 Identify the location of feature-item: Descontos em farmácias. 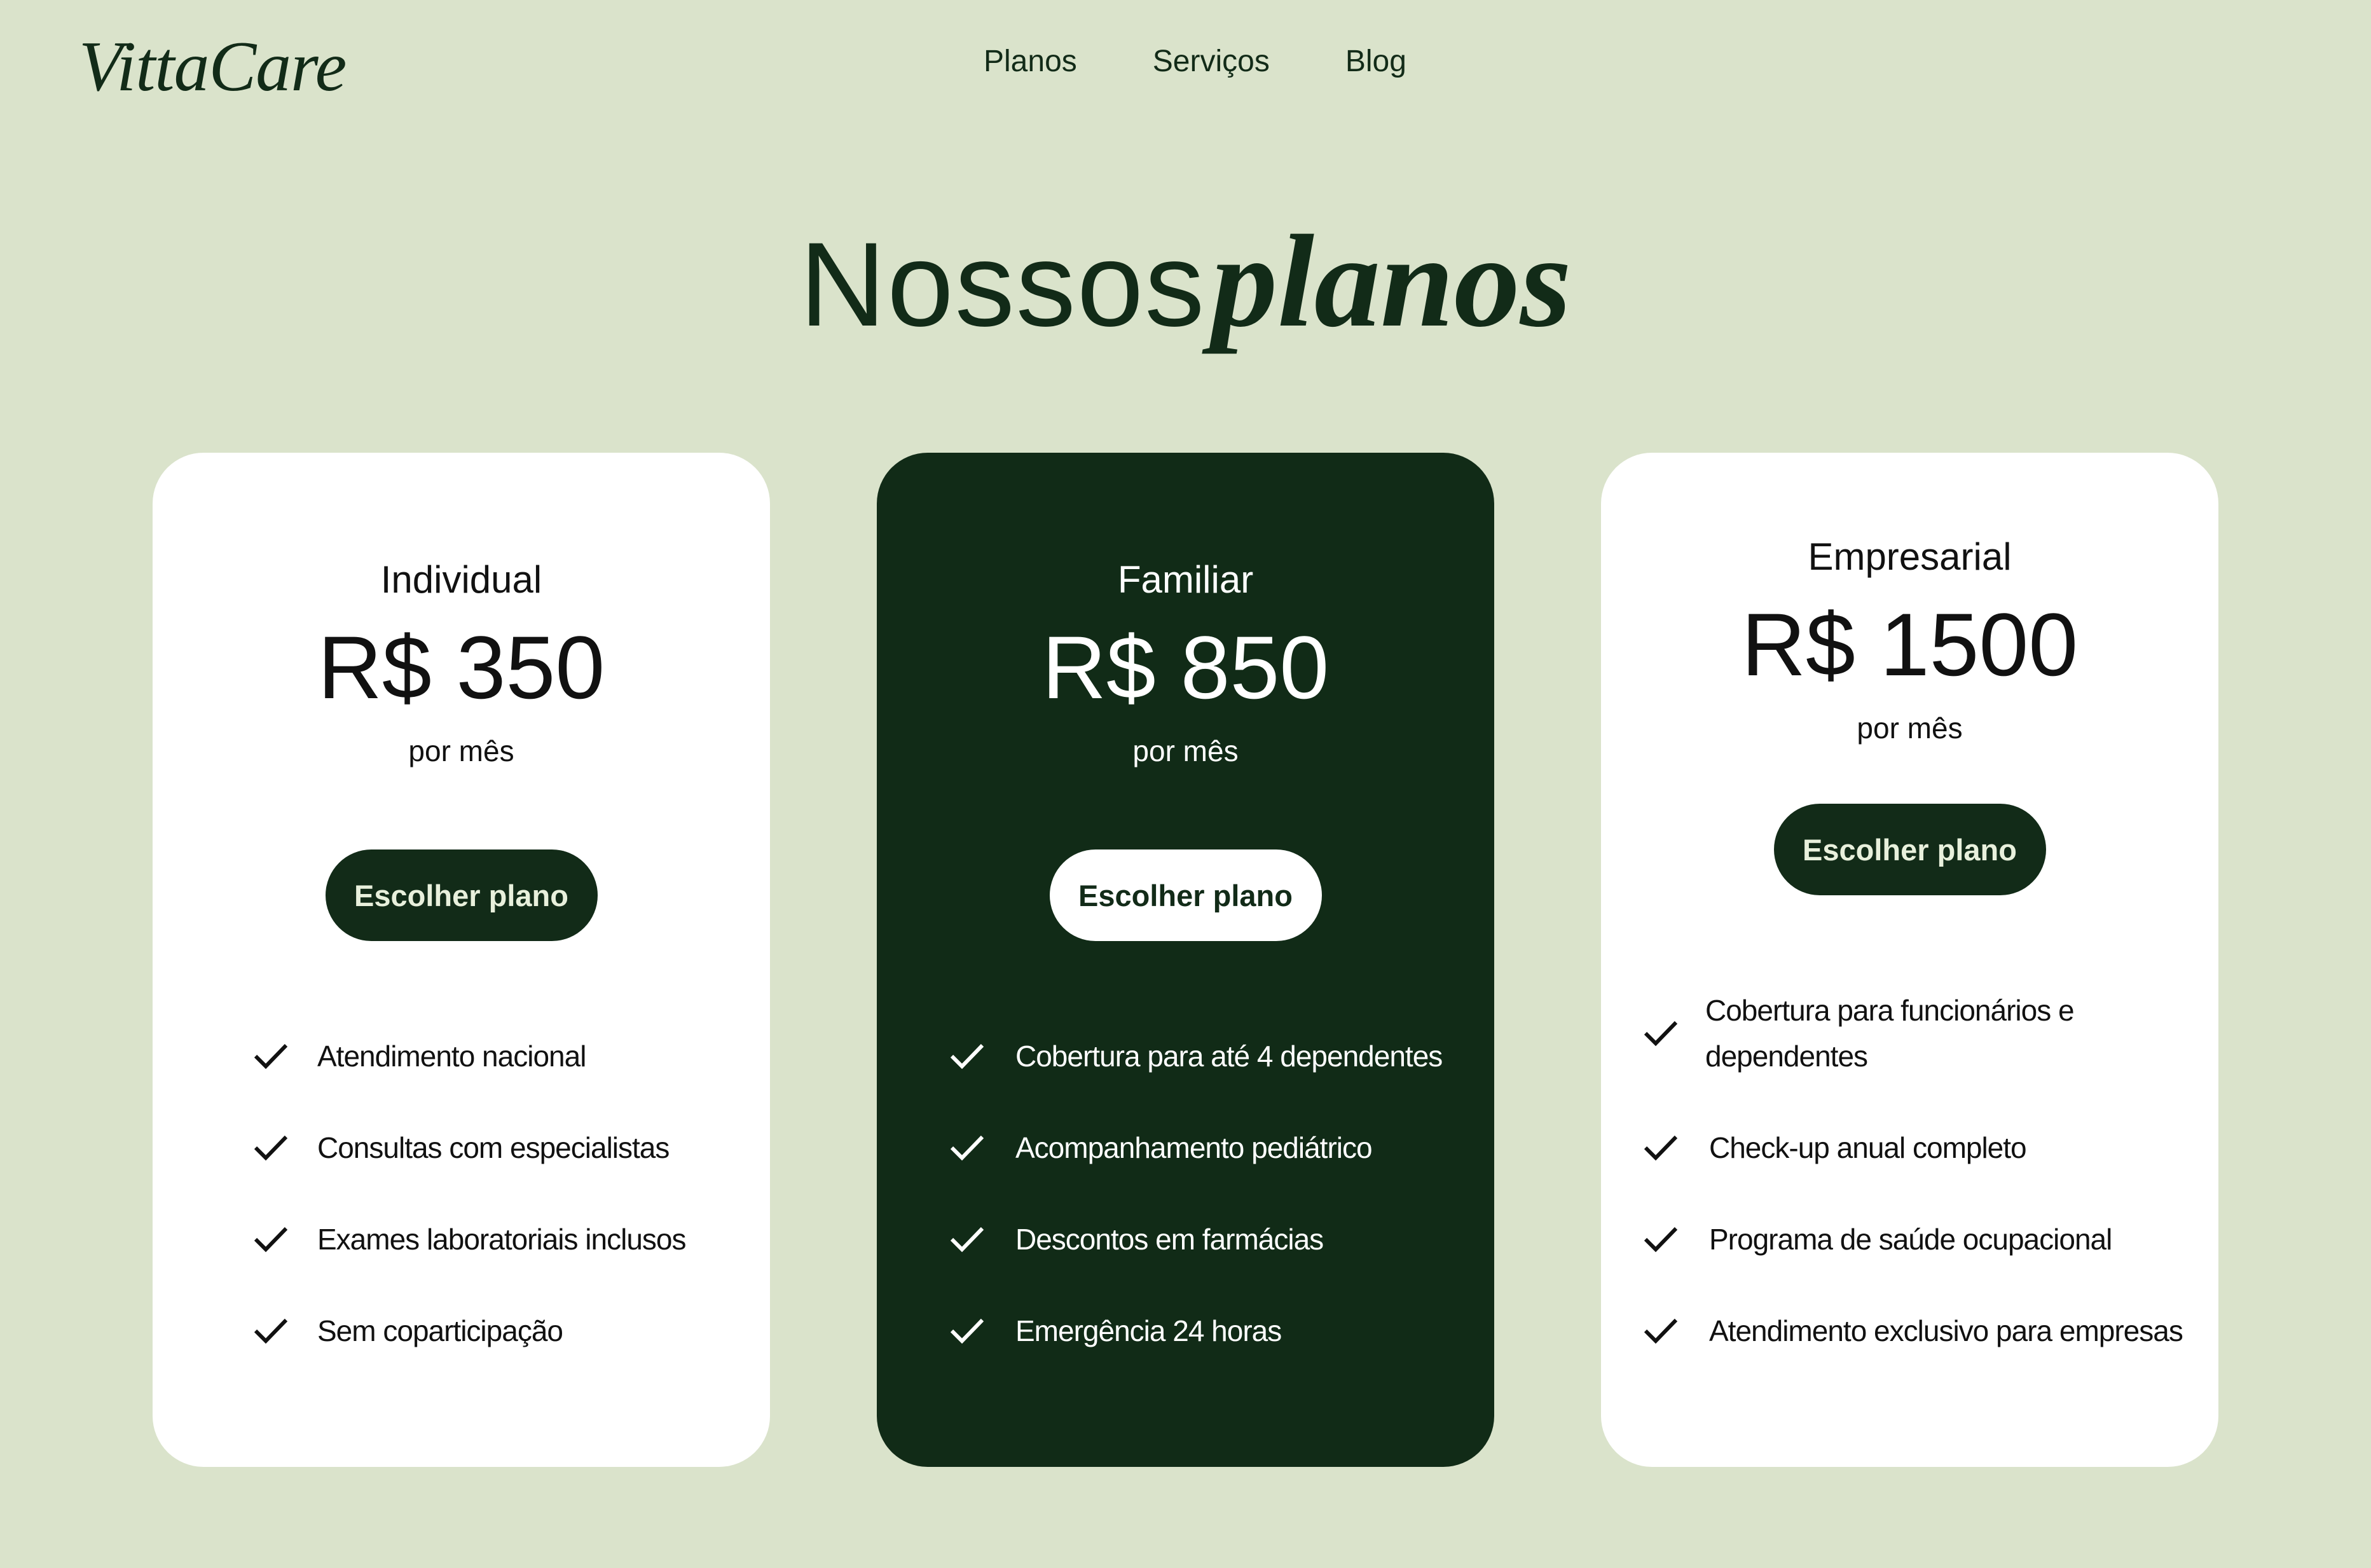
(1136, 1239).